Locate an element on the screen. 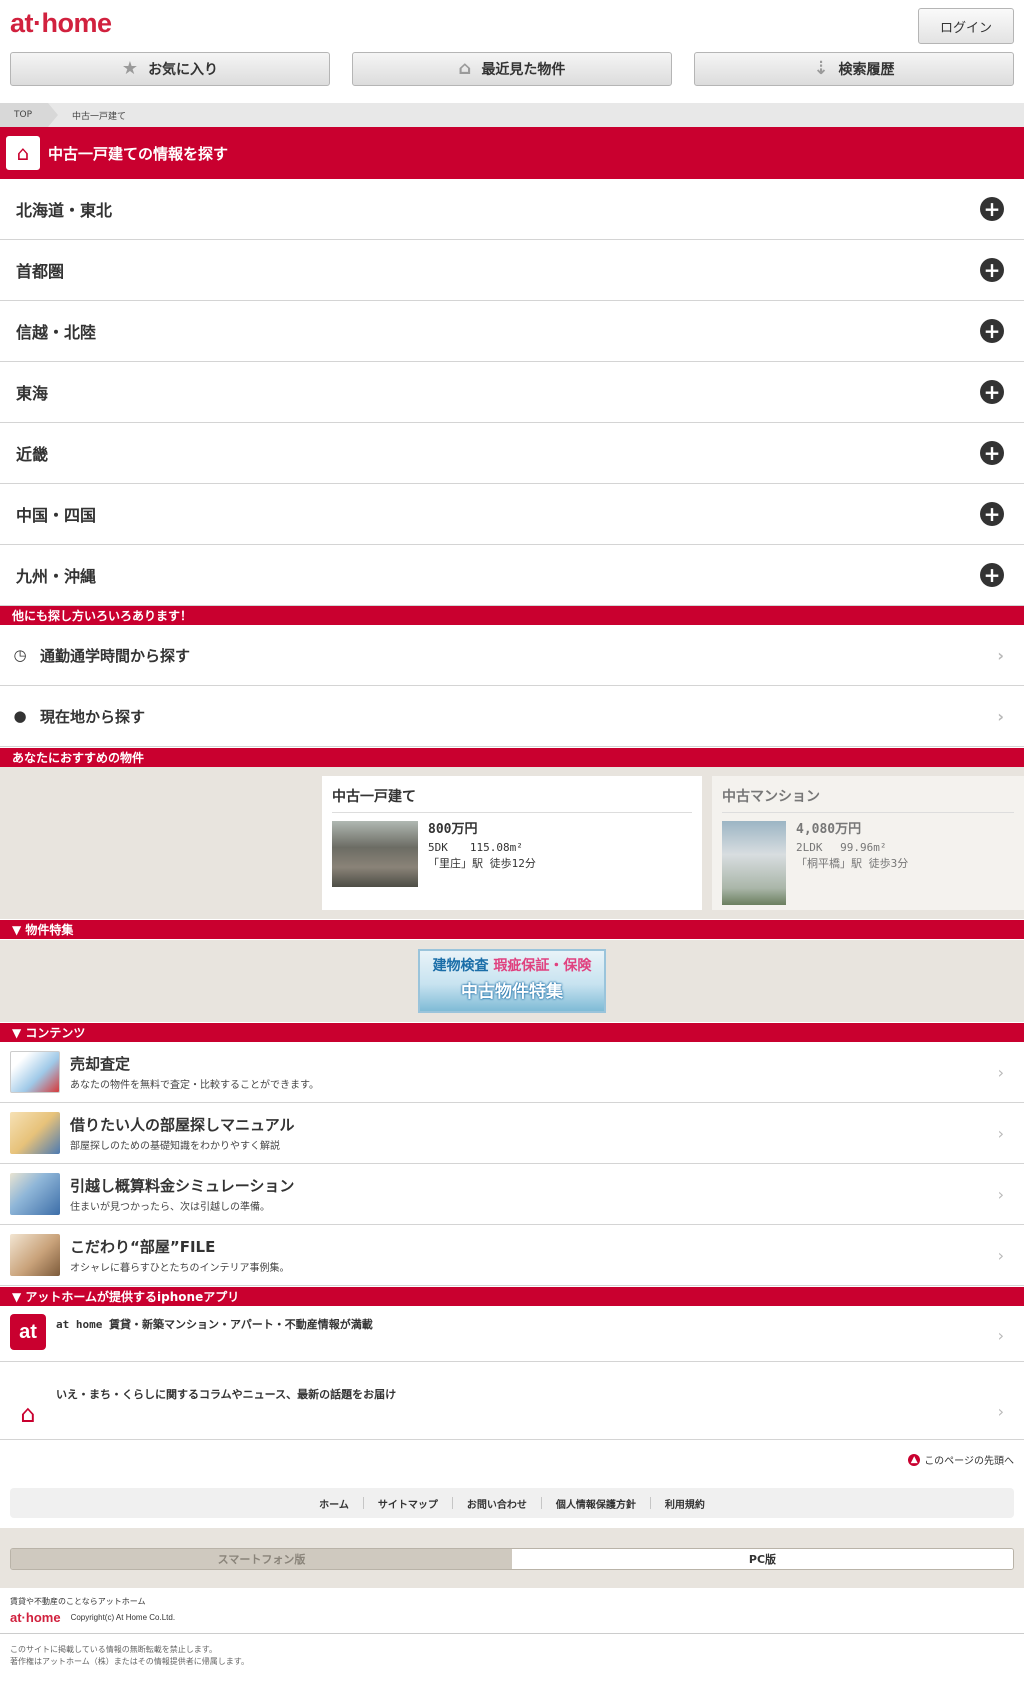 This screenshot has width=1024, height=1700. region-item-tokai: 東海 + is located at coordinates (512, 392).